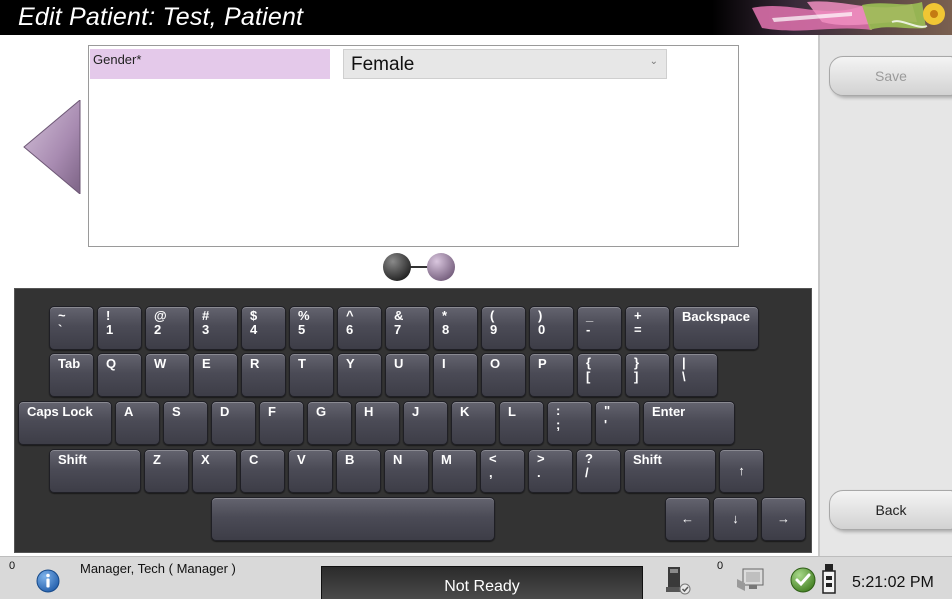  What do you see at coordinates (492, 315) in the screenshot?
I see `key-shift-label: (` at bounding box center [492, 315].